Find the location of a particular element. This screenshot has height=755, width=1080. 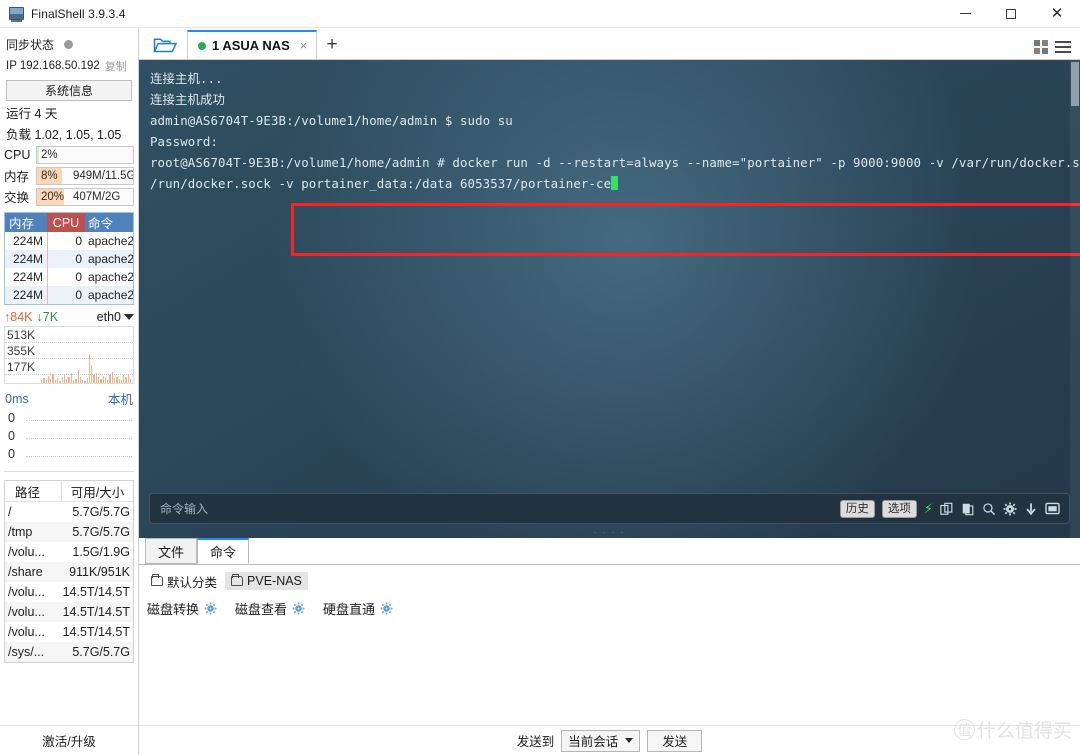

network-interface-label: eth0 is located at coordinates (108, 317).